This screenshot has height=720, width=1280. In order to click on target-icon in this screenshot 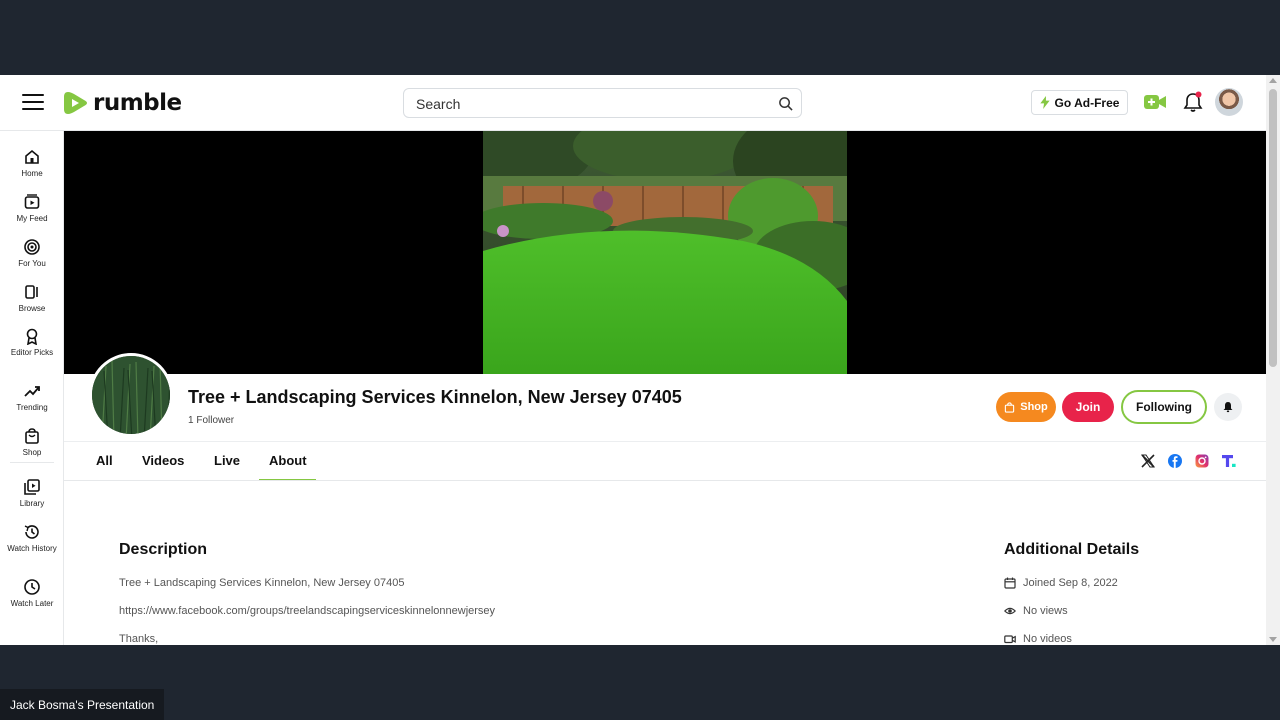, I will do `click(32, 247)`.